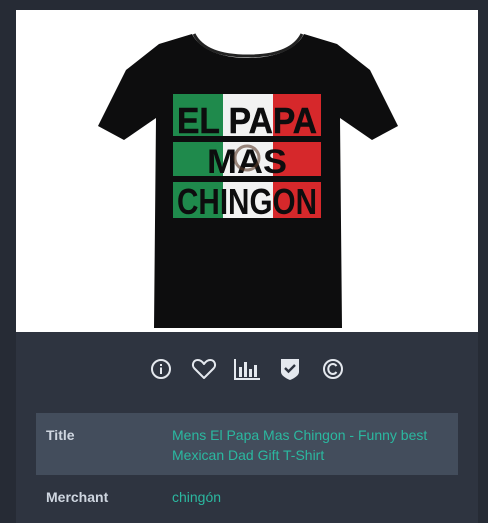 The width and height of the screenshot is (488, 523). I want to click on info-button, so click(161, 369).